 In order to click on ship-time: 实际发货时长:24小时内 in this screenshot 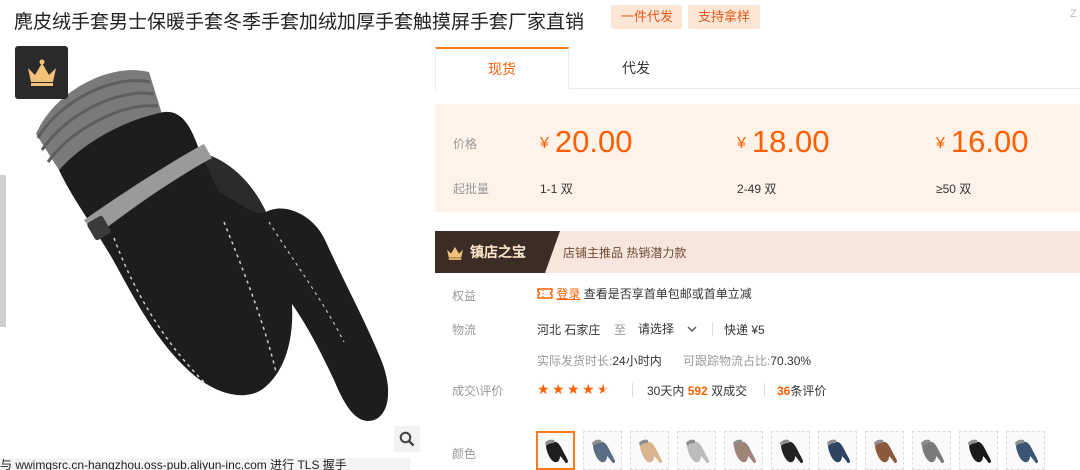, I will do `click(599, 361)`.